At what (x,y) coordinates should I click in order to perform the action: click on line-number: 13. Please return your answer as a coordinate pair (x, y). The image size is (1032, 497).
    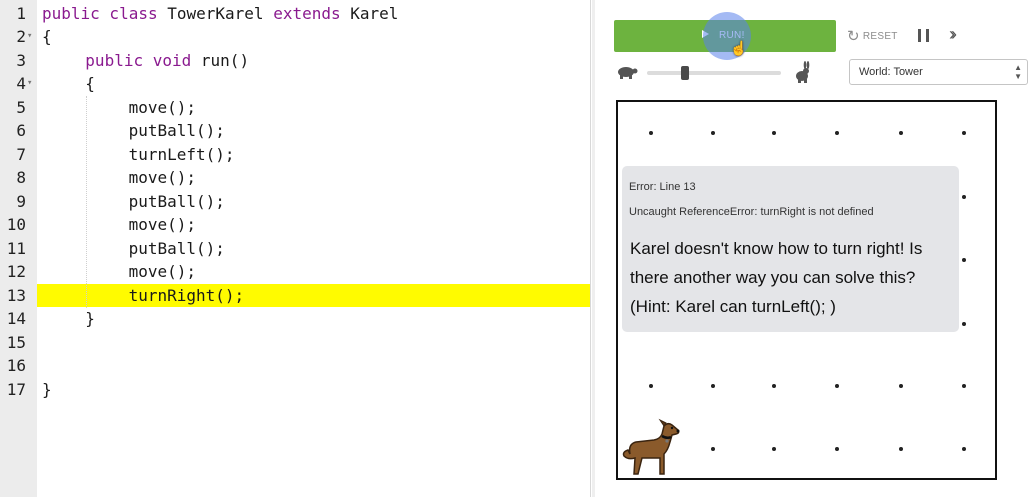
    Looking at the image, I should click on (16, 295).